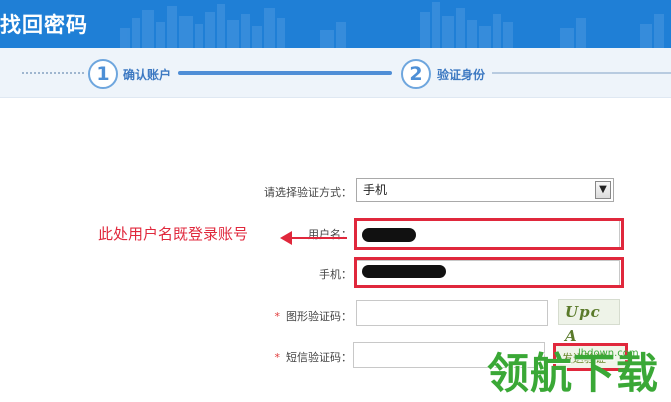 This screenshot has height=402, width=671. I want to click on username-redaction, so click(389, 235).